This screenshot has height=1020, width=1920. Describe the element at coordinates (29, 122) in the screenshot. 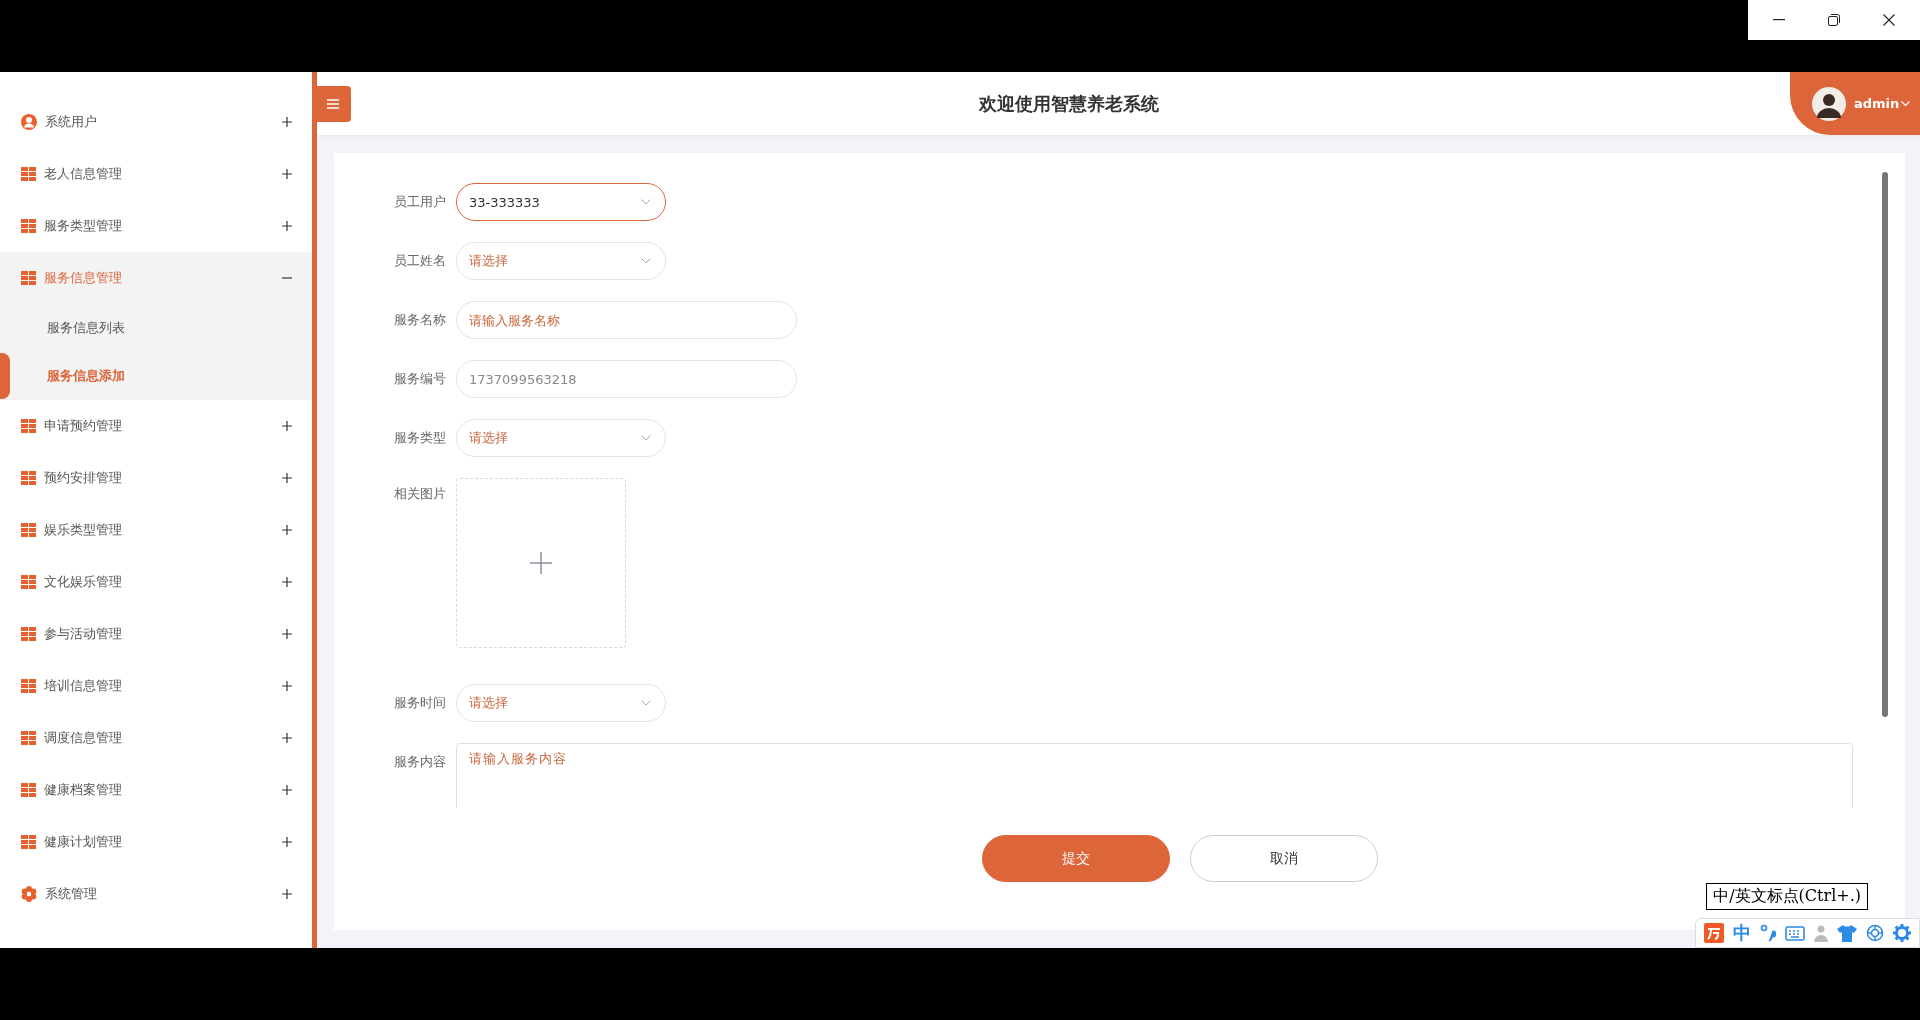

I see `user-icon` at that location.